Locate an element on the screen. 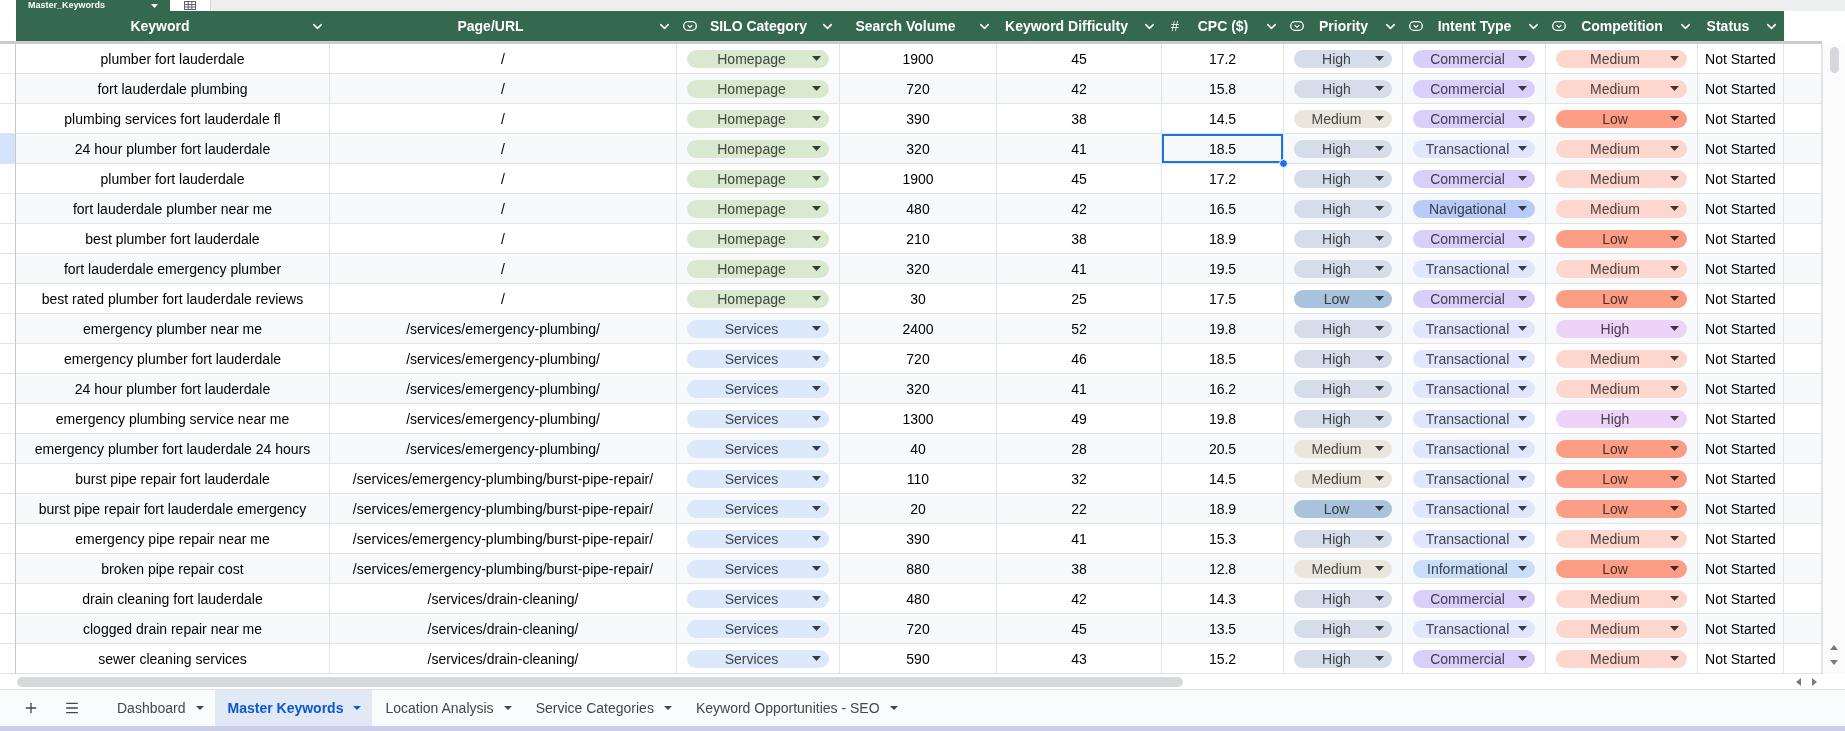  sheet-tab: Location Analysis is located at coordinates (447, 708).